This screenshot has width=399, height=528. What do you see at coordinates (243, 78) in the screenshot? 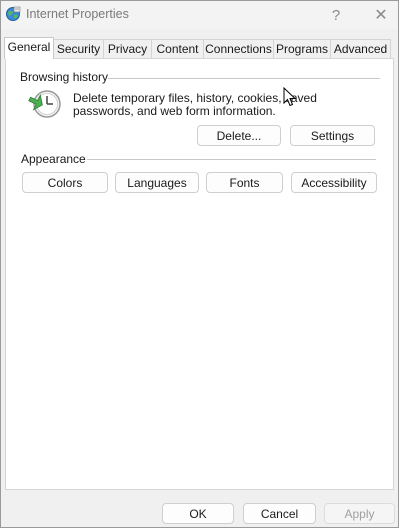
I see `browsing-history-divider` at bounding box center [243, 78].